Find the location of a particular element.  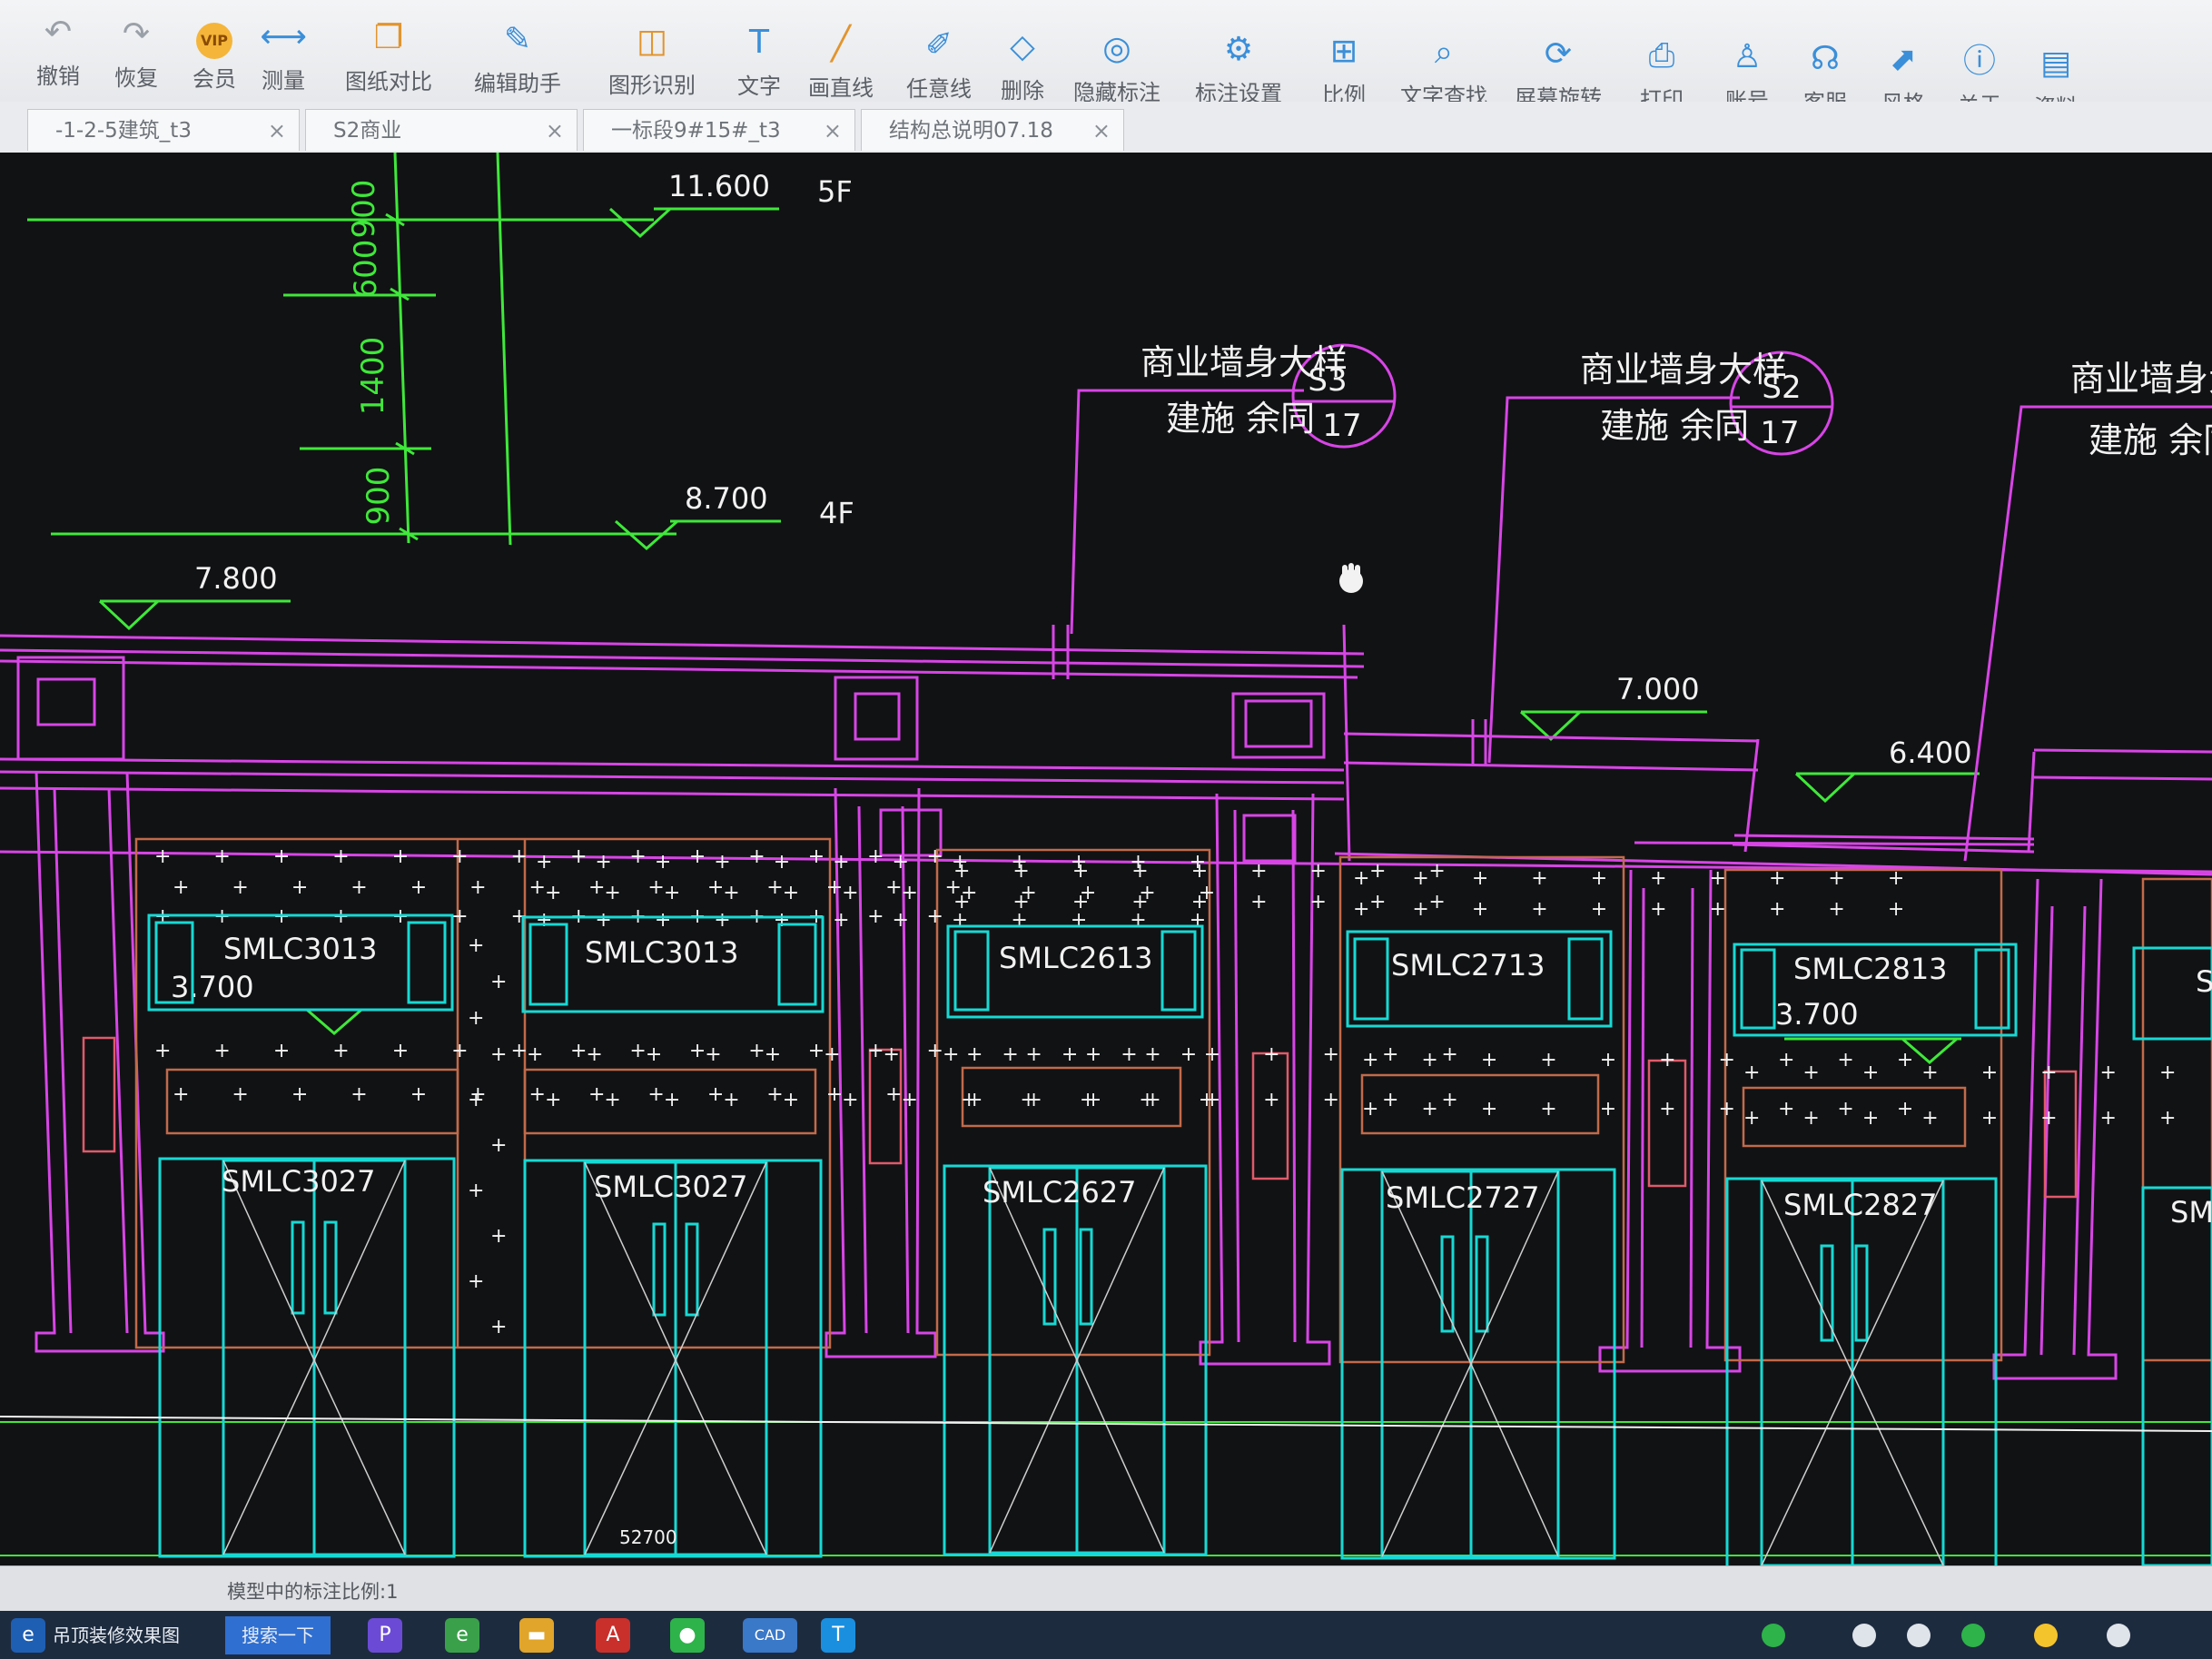

toolbar-button-line: ╱ 画直线 is located at coordinates (841, 64).